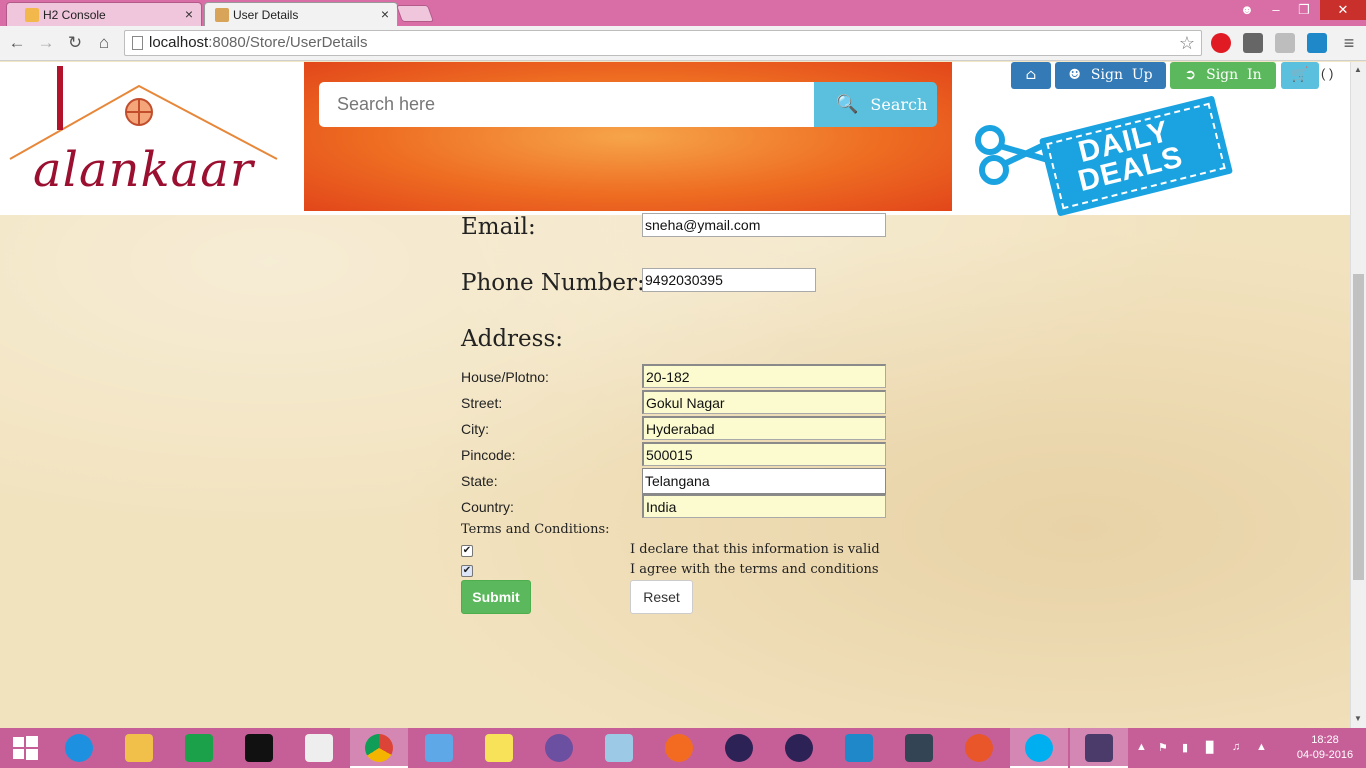  What do you see at coordinates (1031, 75) in the screenshot?
I see `home-button: ⌂` at bounding box center [1031, 75].